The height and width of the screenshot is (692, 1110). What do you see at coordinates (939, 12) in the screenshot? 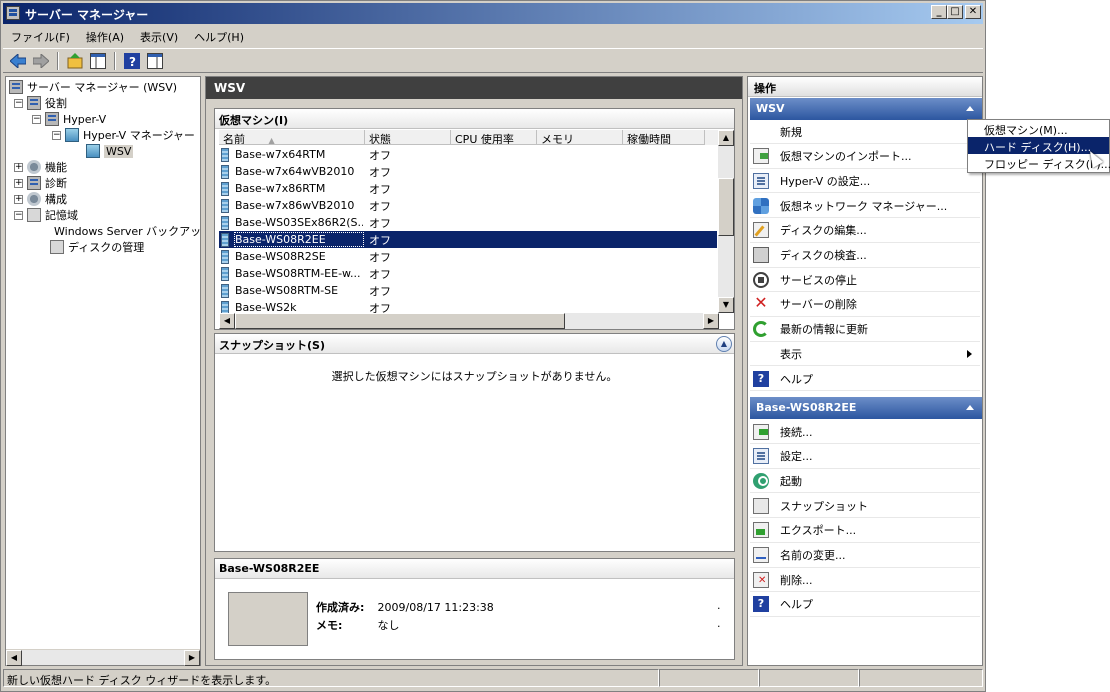
I see `minimize-button: _` at bounding box center [939, 12].